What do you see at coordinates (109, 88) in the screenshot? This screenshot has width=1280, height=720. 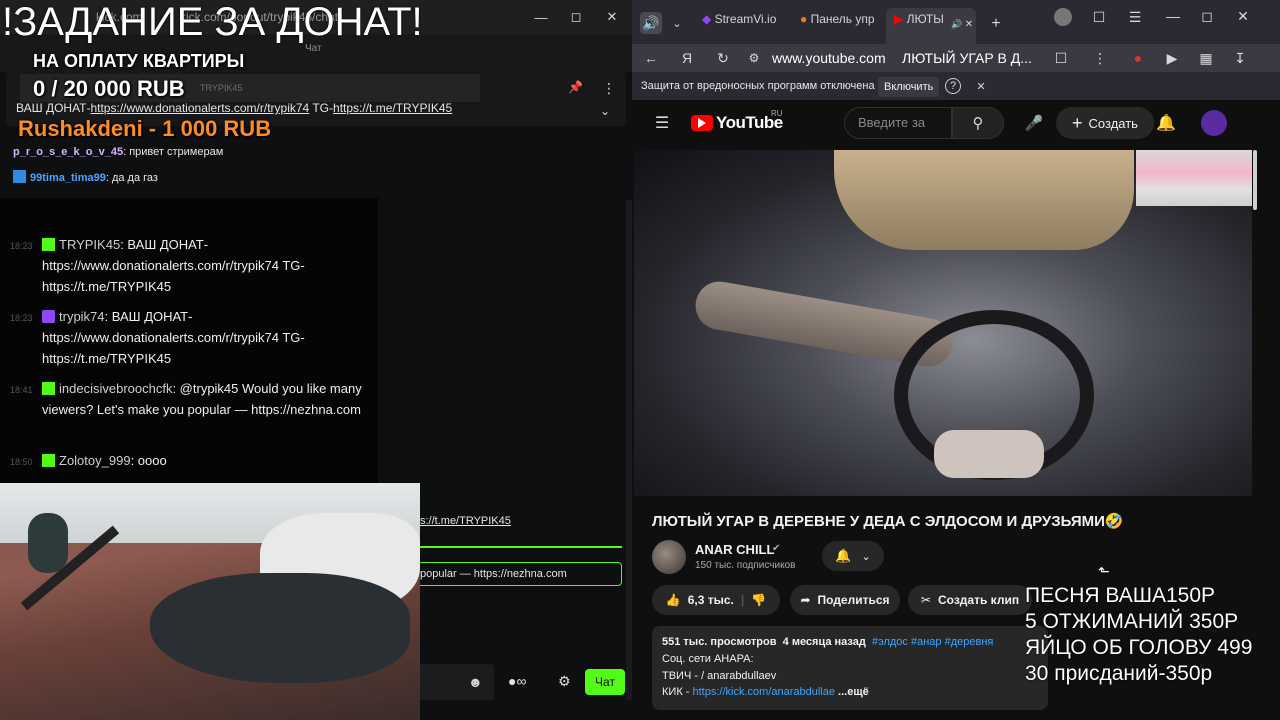 I see `donation-goal-count: 0 / 20 000 RUB` at bounding box center [109, 88].